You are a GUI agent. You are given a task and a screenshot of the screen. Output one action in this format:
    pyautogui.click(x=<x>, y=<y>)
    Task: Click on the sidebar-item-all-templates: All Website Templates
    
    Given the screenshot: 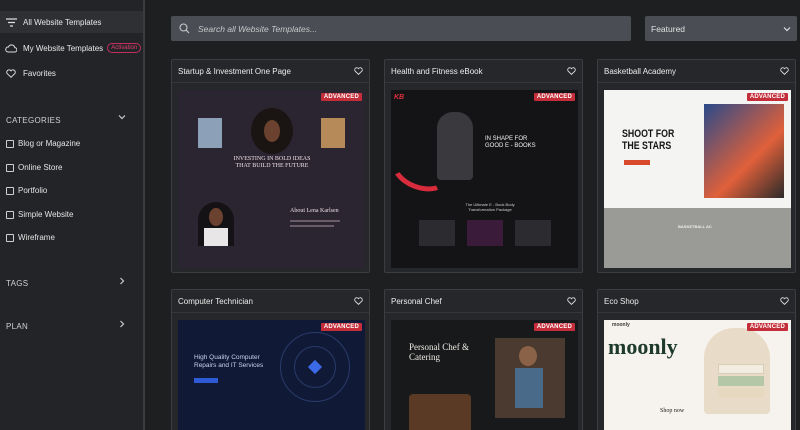 What is the action you would take?
    pyautogui.click(x=71, y=22)
    